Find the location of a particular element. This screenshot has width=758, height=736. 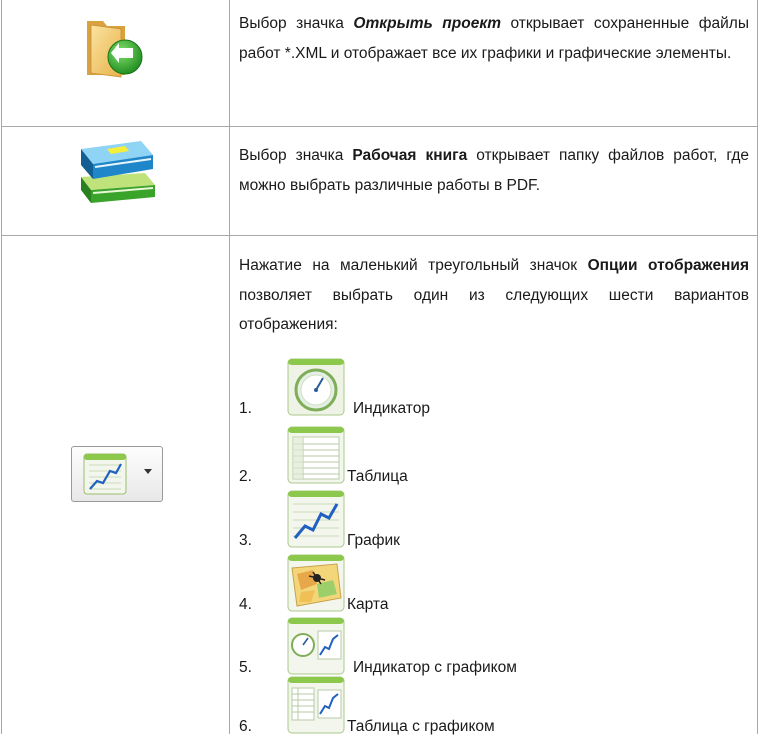

option-label: Таблица с графиком is located at coordinates (421, 726).